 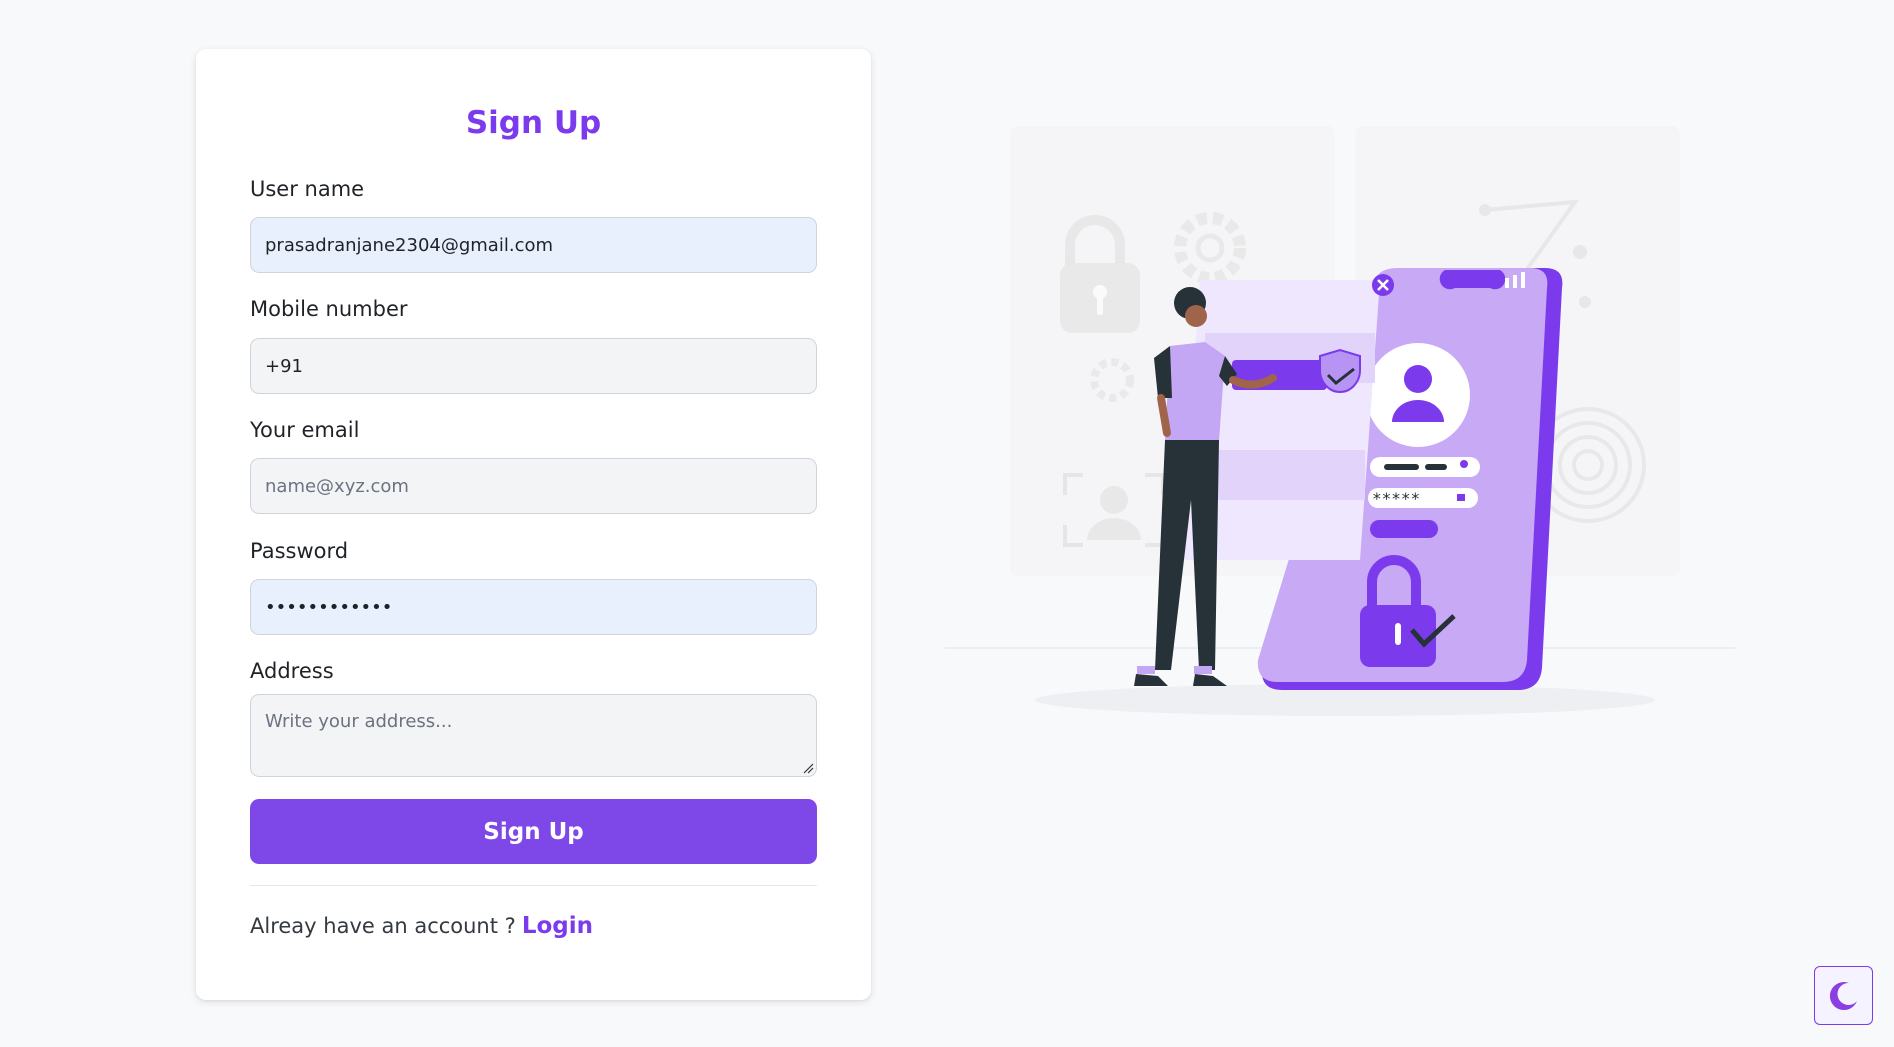 I want to click on username-value: prasadranjane2304@gmail.com, so click(x=409, y=245).